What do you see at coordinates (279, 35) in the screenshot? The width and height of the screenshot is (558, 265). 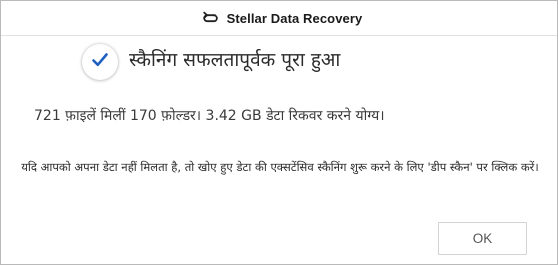 I see `title-divider` at bounding box center [279, 35].